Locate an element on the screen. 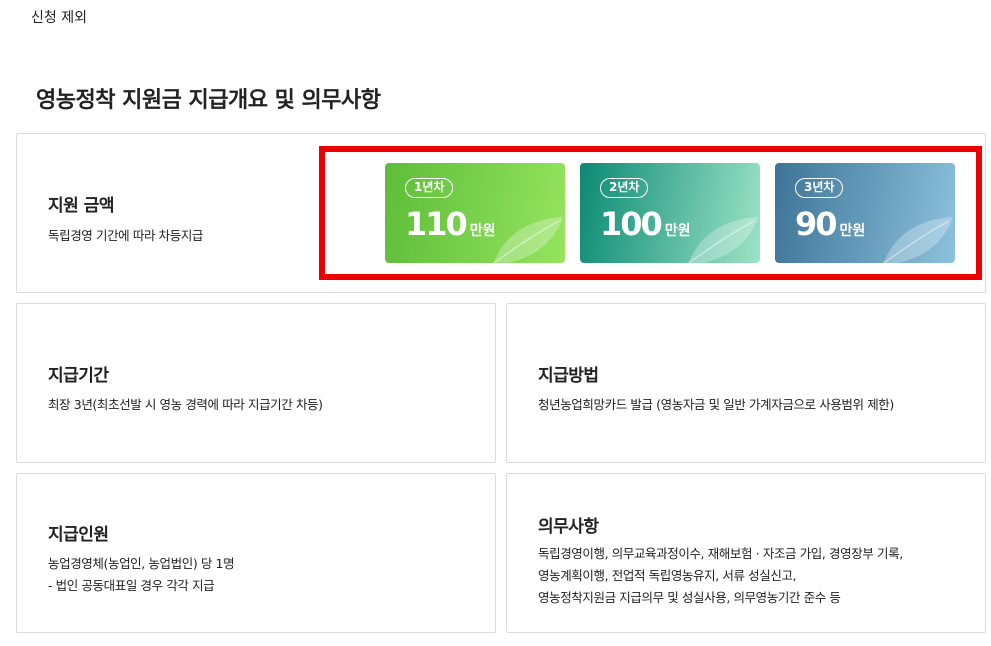  payment-period-desc: 최장 3년(최초선발 시 영농 경력에 따라 지급기간 차등) is located at coordinates (185, 404).